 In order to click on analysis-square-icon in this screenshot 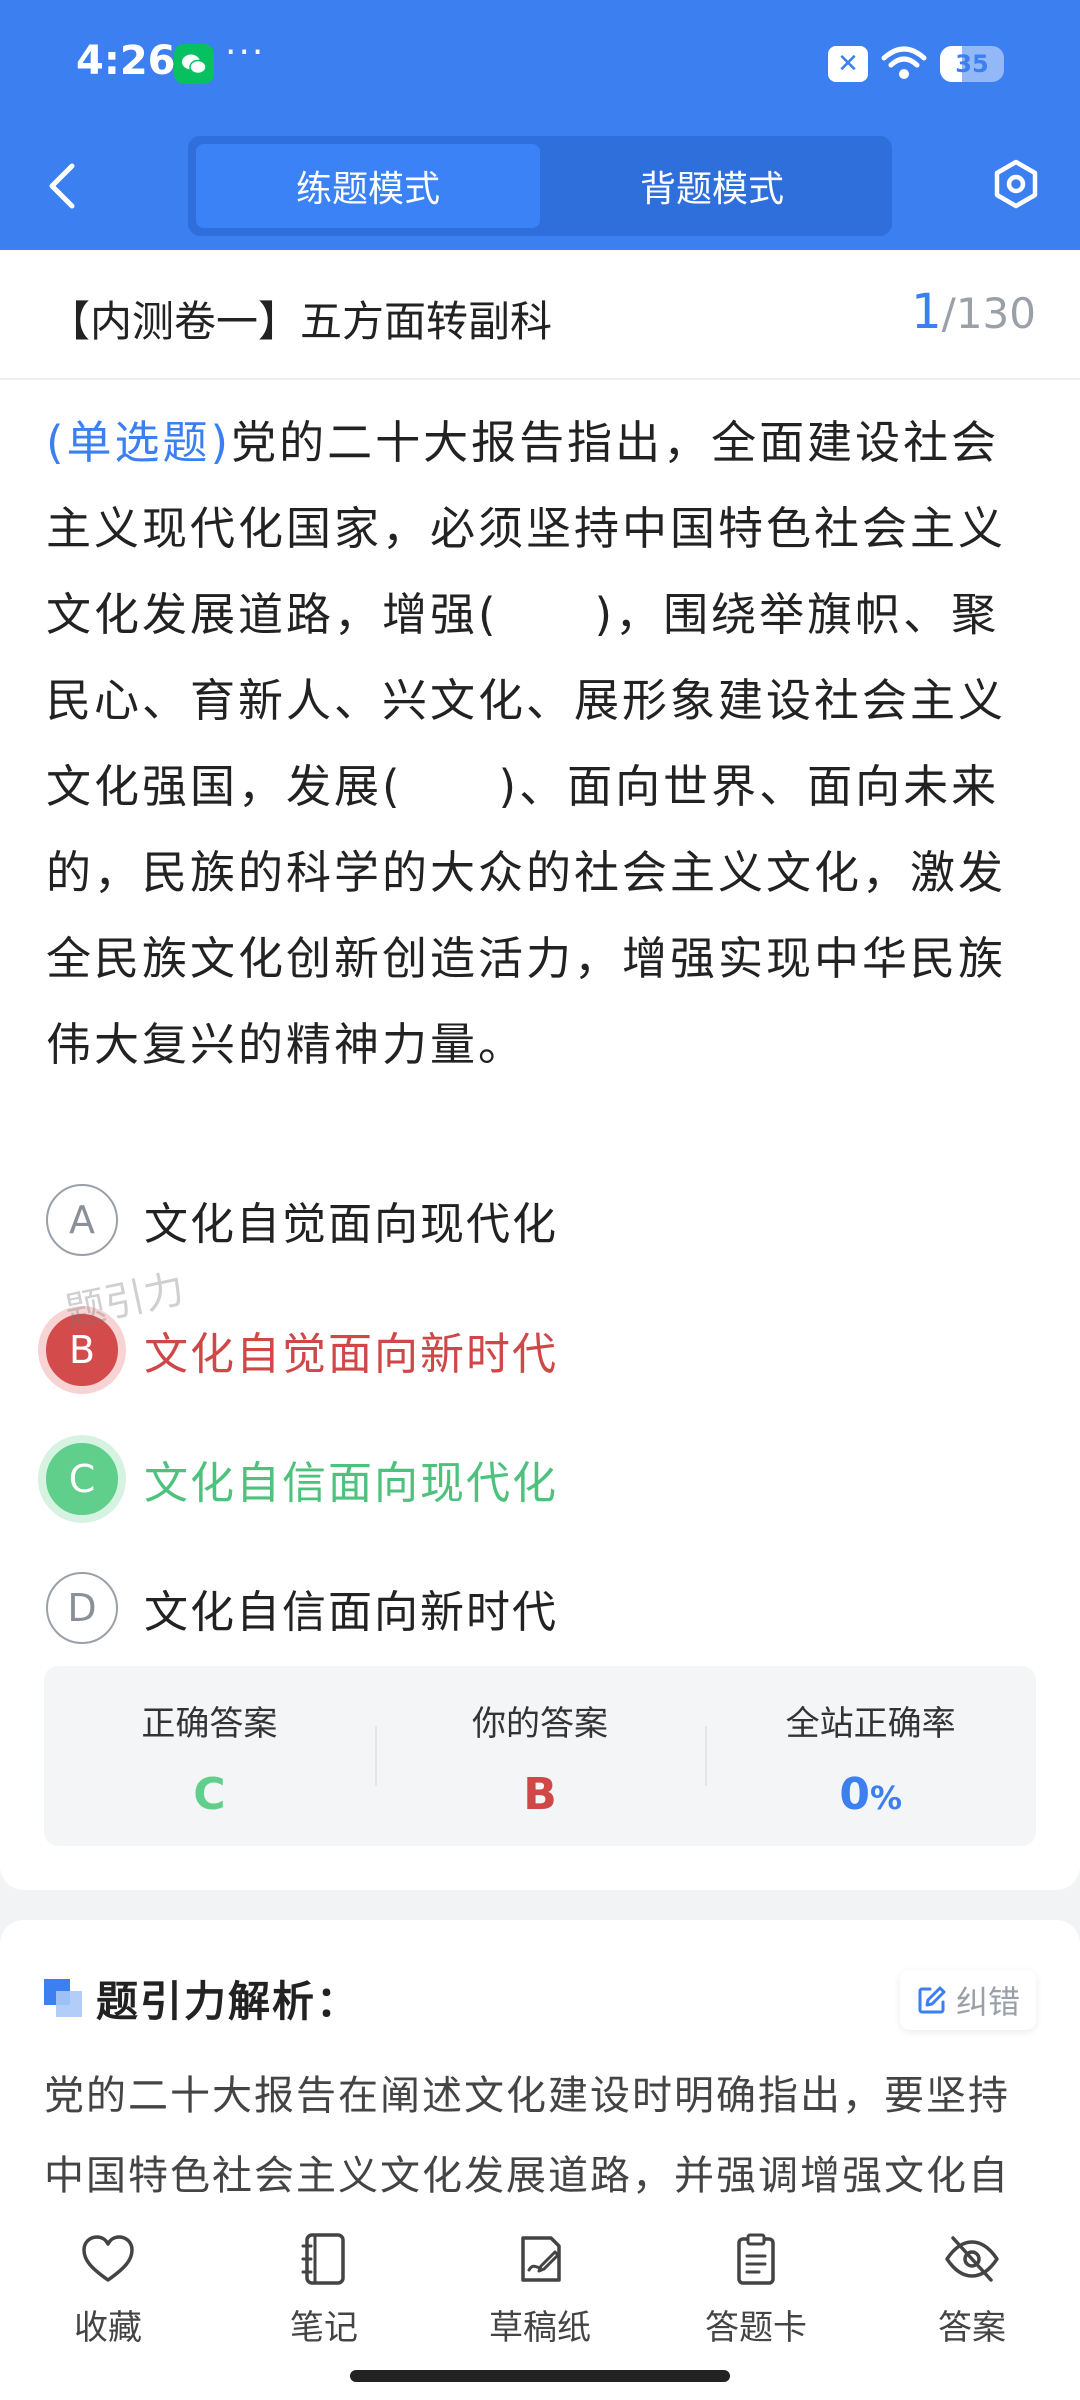, I will do `click(63, 1998)`.